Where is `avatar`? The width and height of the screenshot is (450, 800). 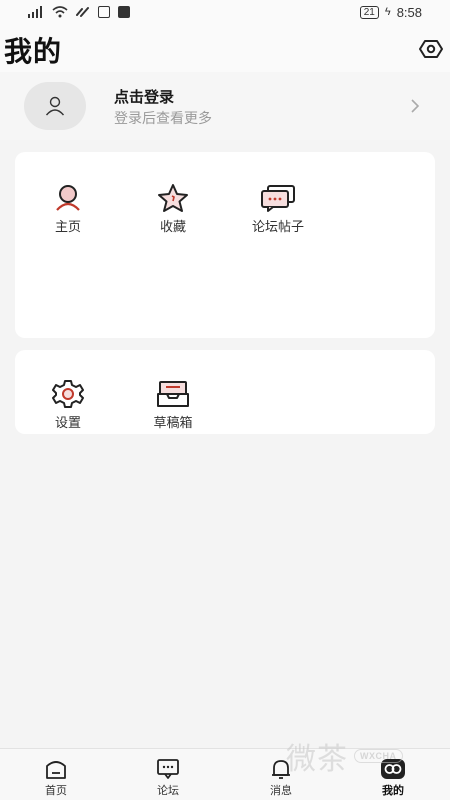
avatar is located at coordinates (55, 106).